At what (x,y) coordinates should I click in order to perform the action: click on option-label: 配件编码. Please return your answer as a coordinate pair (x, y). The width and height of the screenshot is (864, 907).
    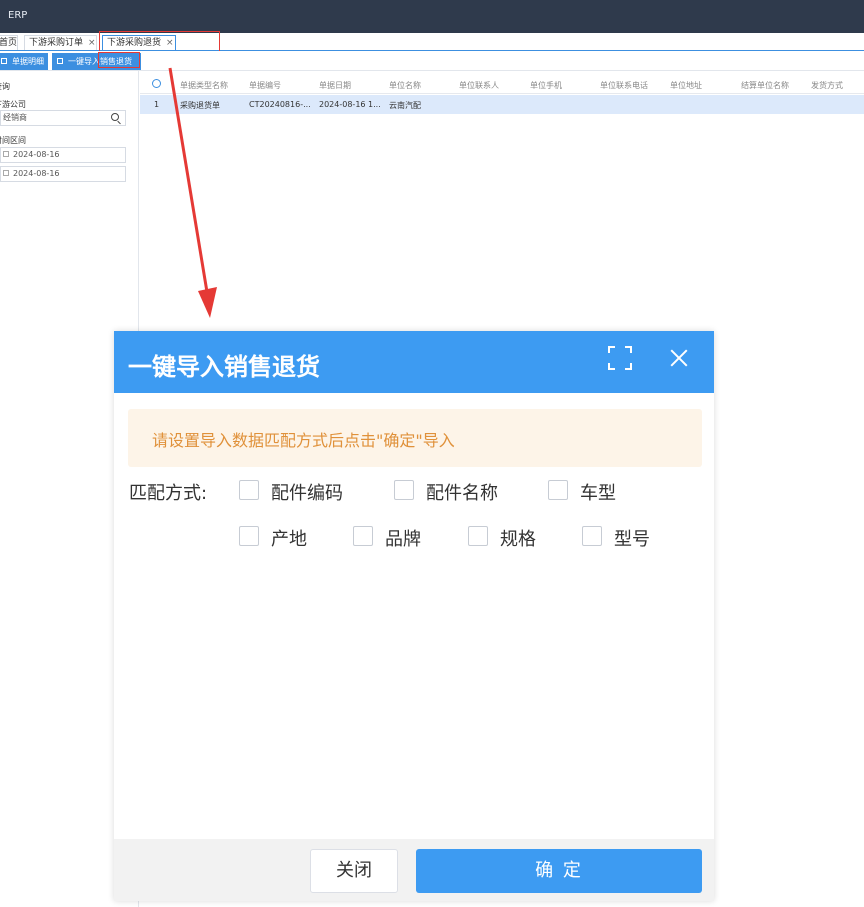
    Looking at the image, I should click on (307, 493).